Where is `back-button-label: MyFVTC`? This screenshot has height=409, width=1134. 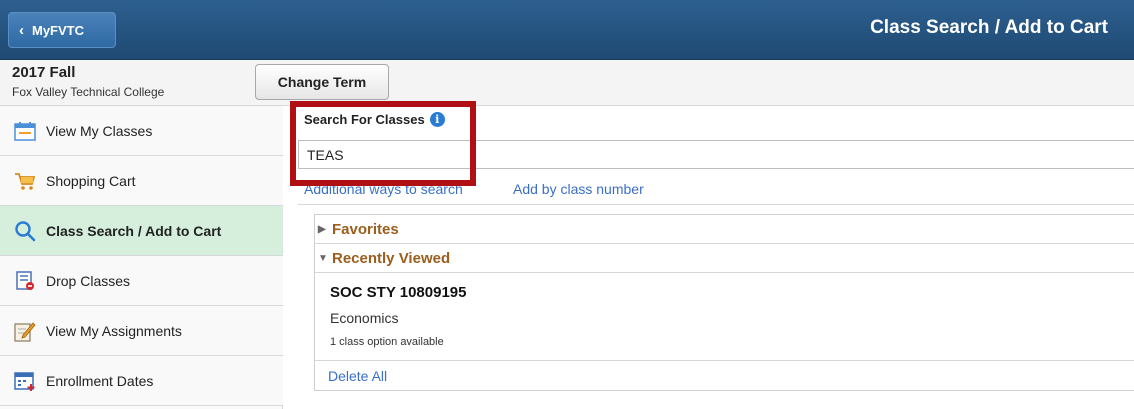 back-button-label: MyFVTC is located at coordinates (58, 30).